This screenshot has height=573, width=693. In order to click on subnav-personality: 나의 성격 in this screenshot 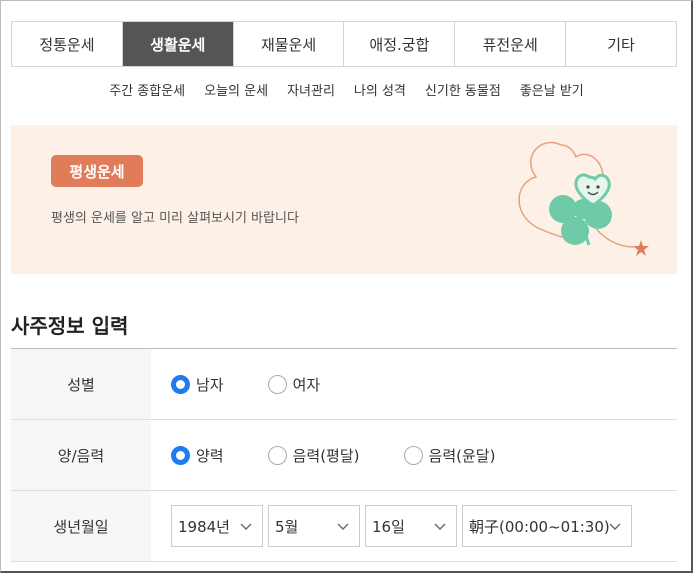, I will do `click(380, 89)`.